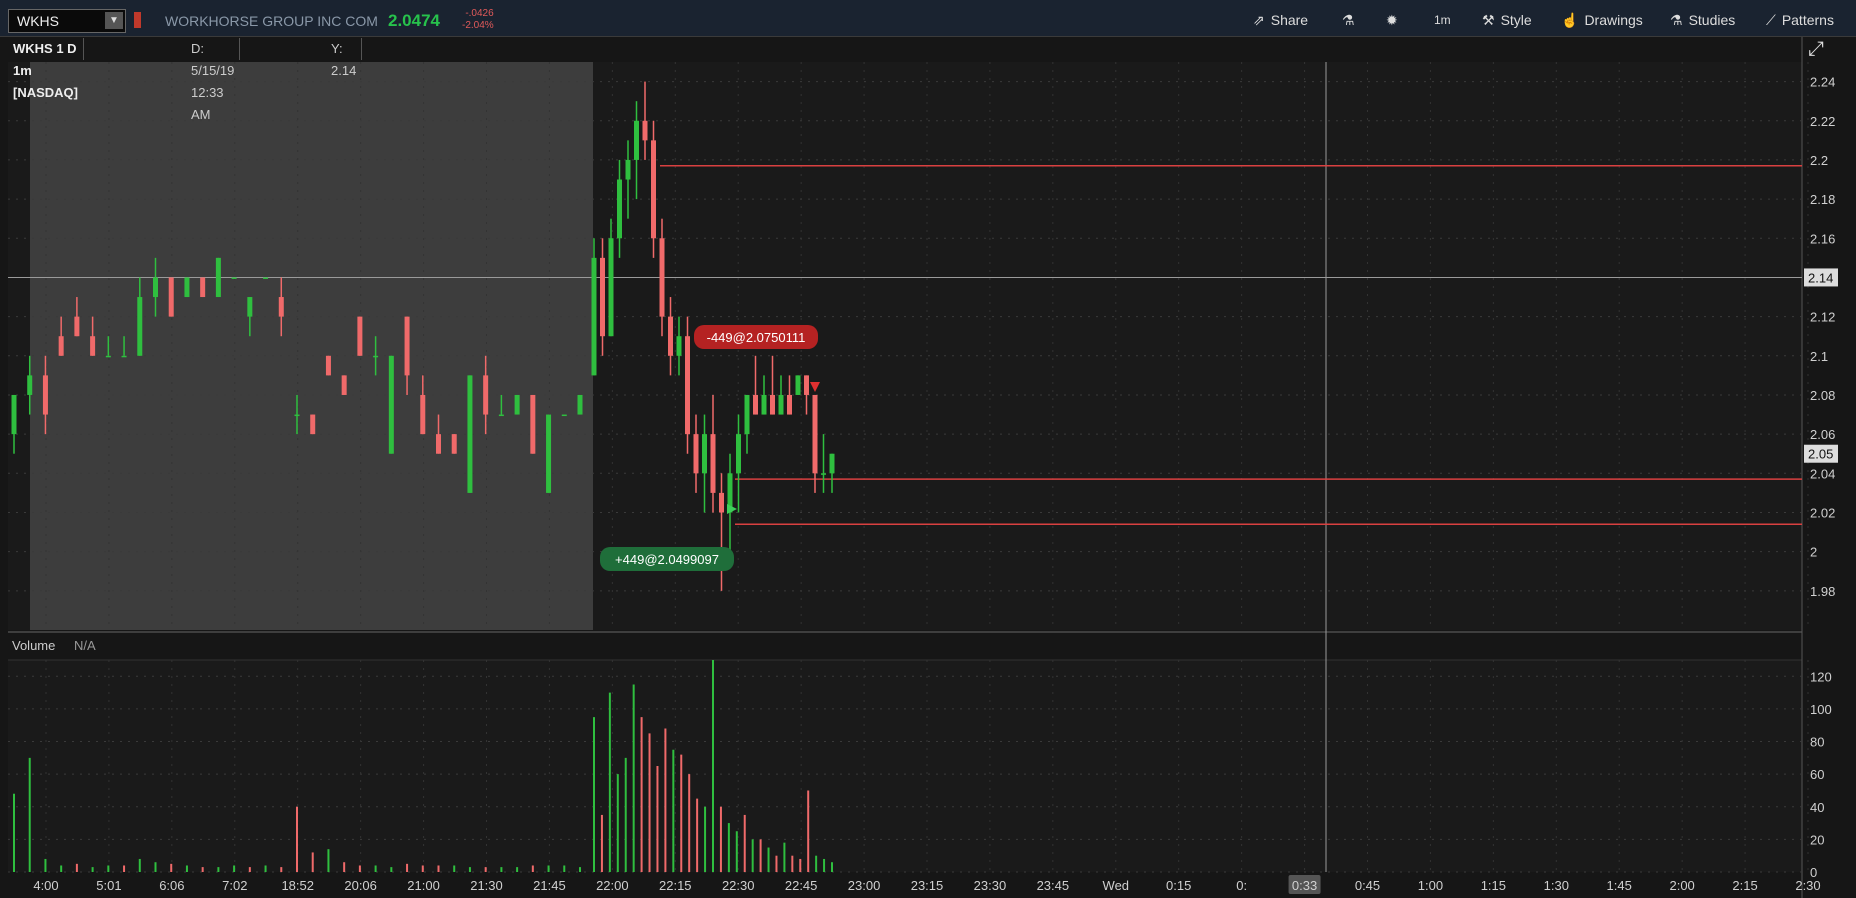 The height and width of the screenshot is (898, 1856). I want to click on time-tick-label: 7:02, so click(234, 885).